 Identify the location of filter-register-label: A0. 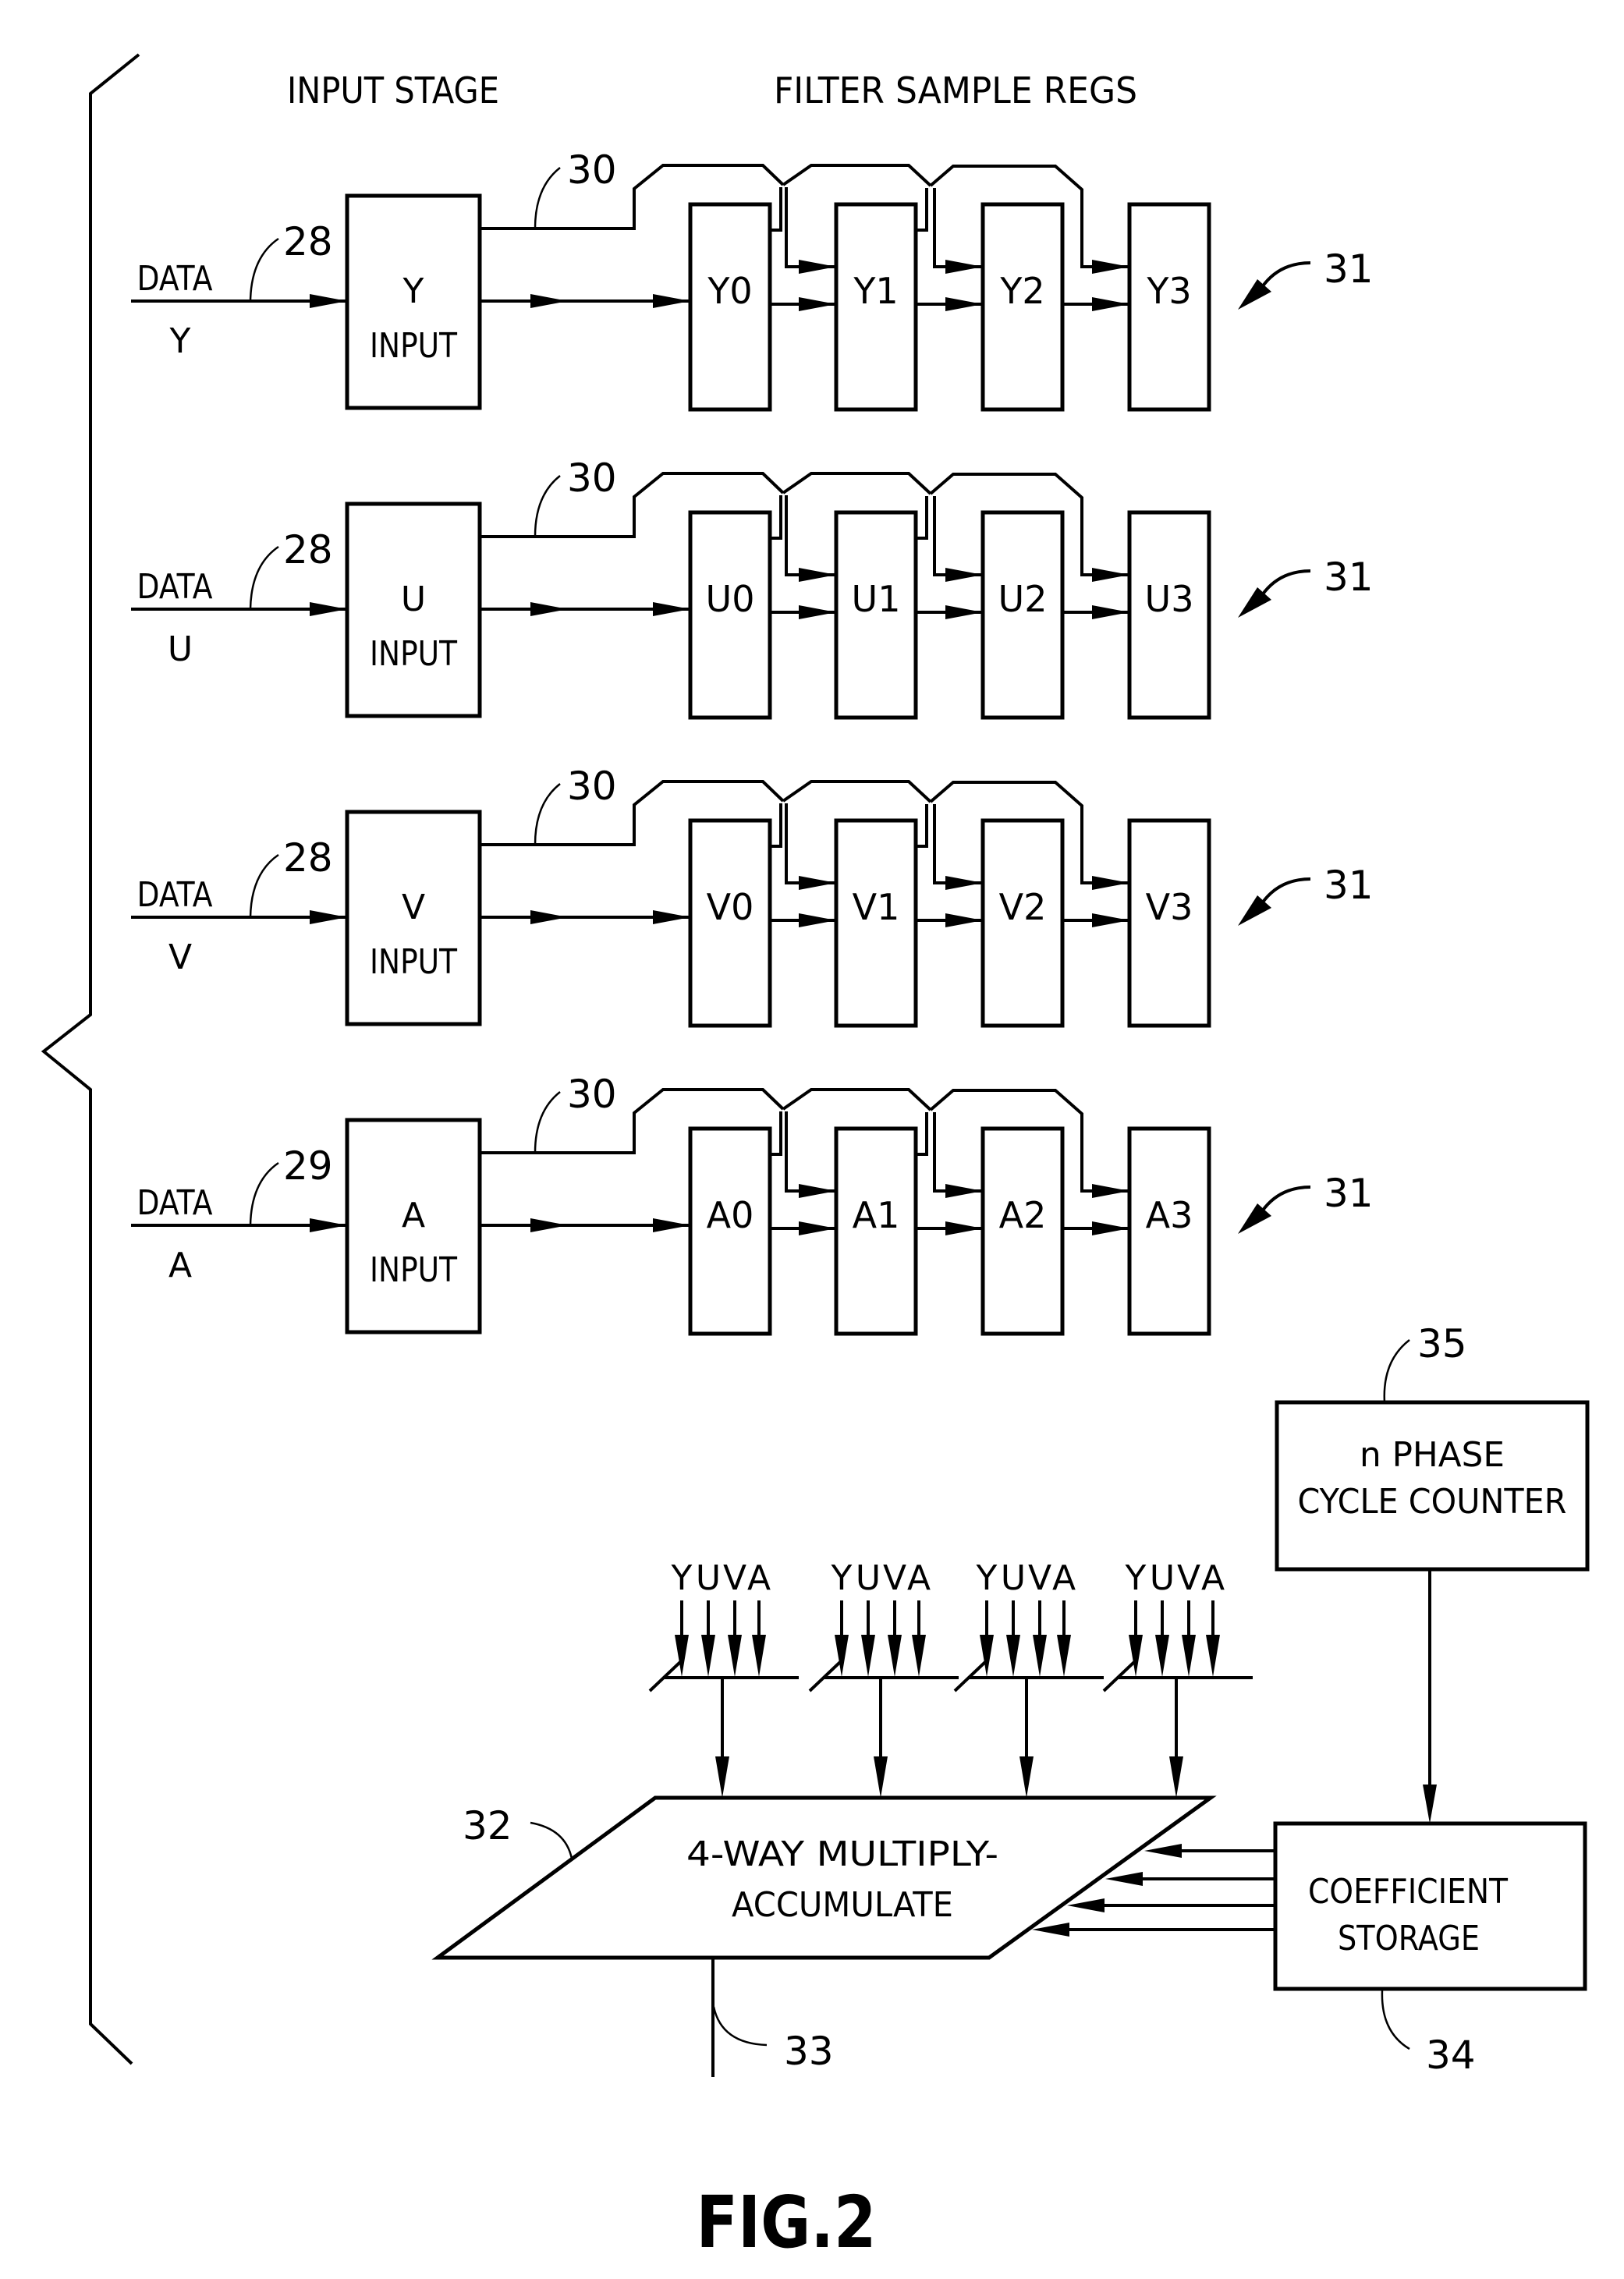
(730, 1215).